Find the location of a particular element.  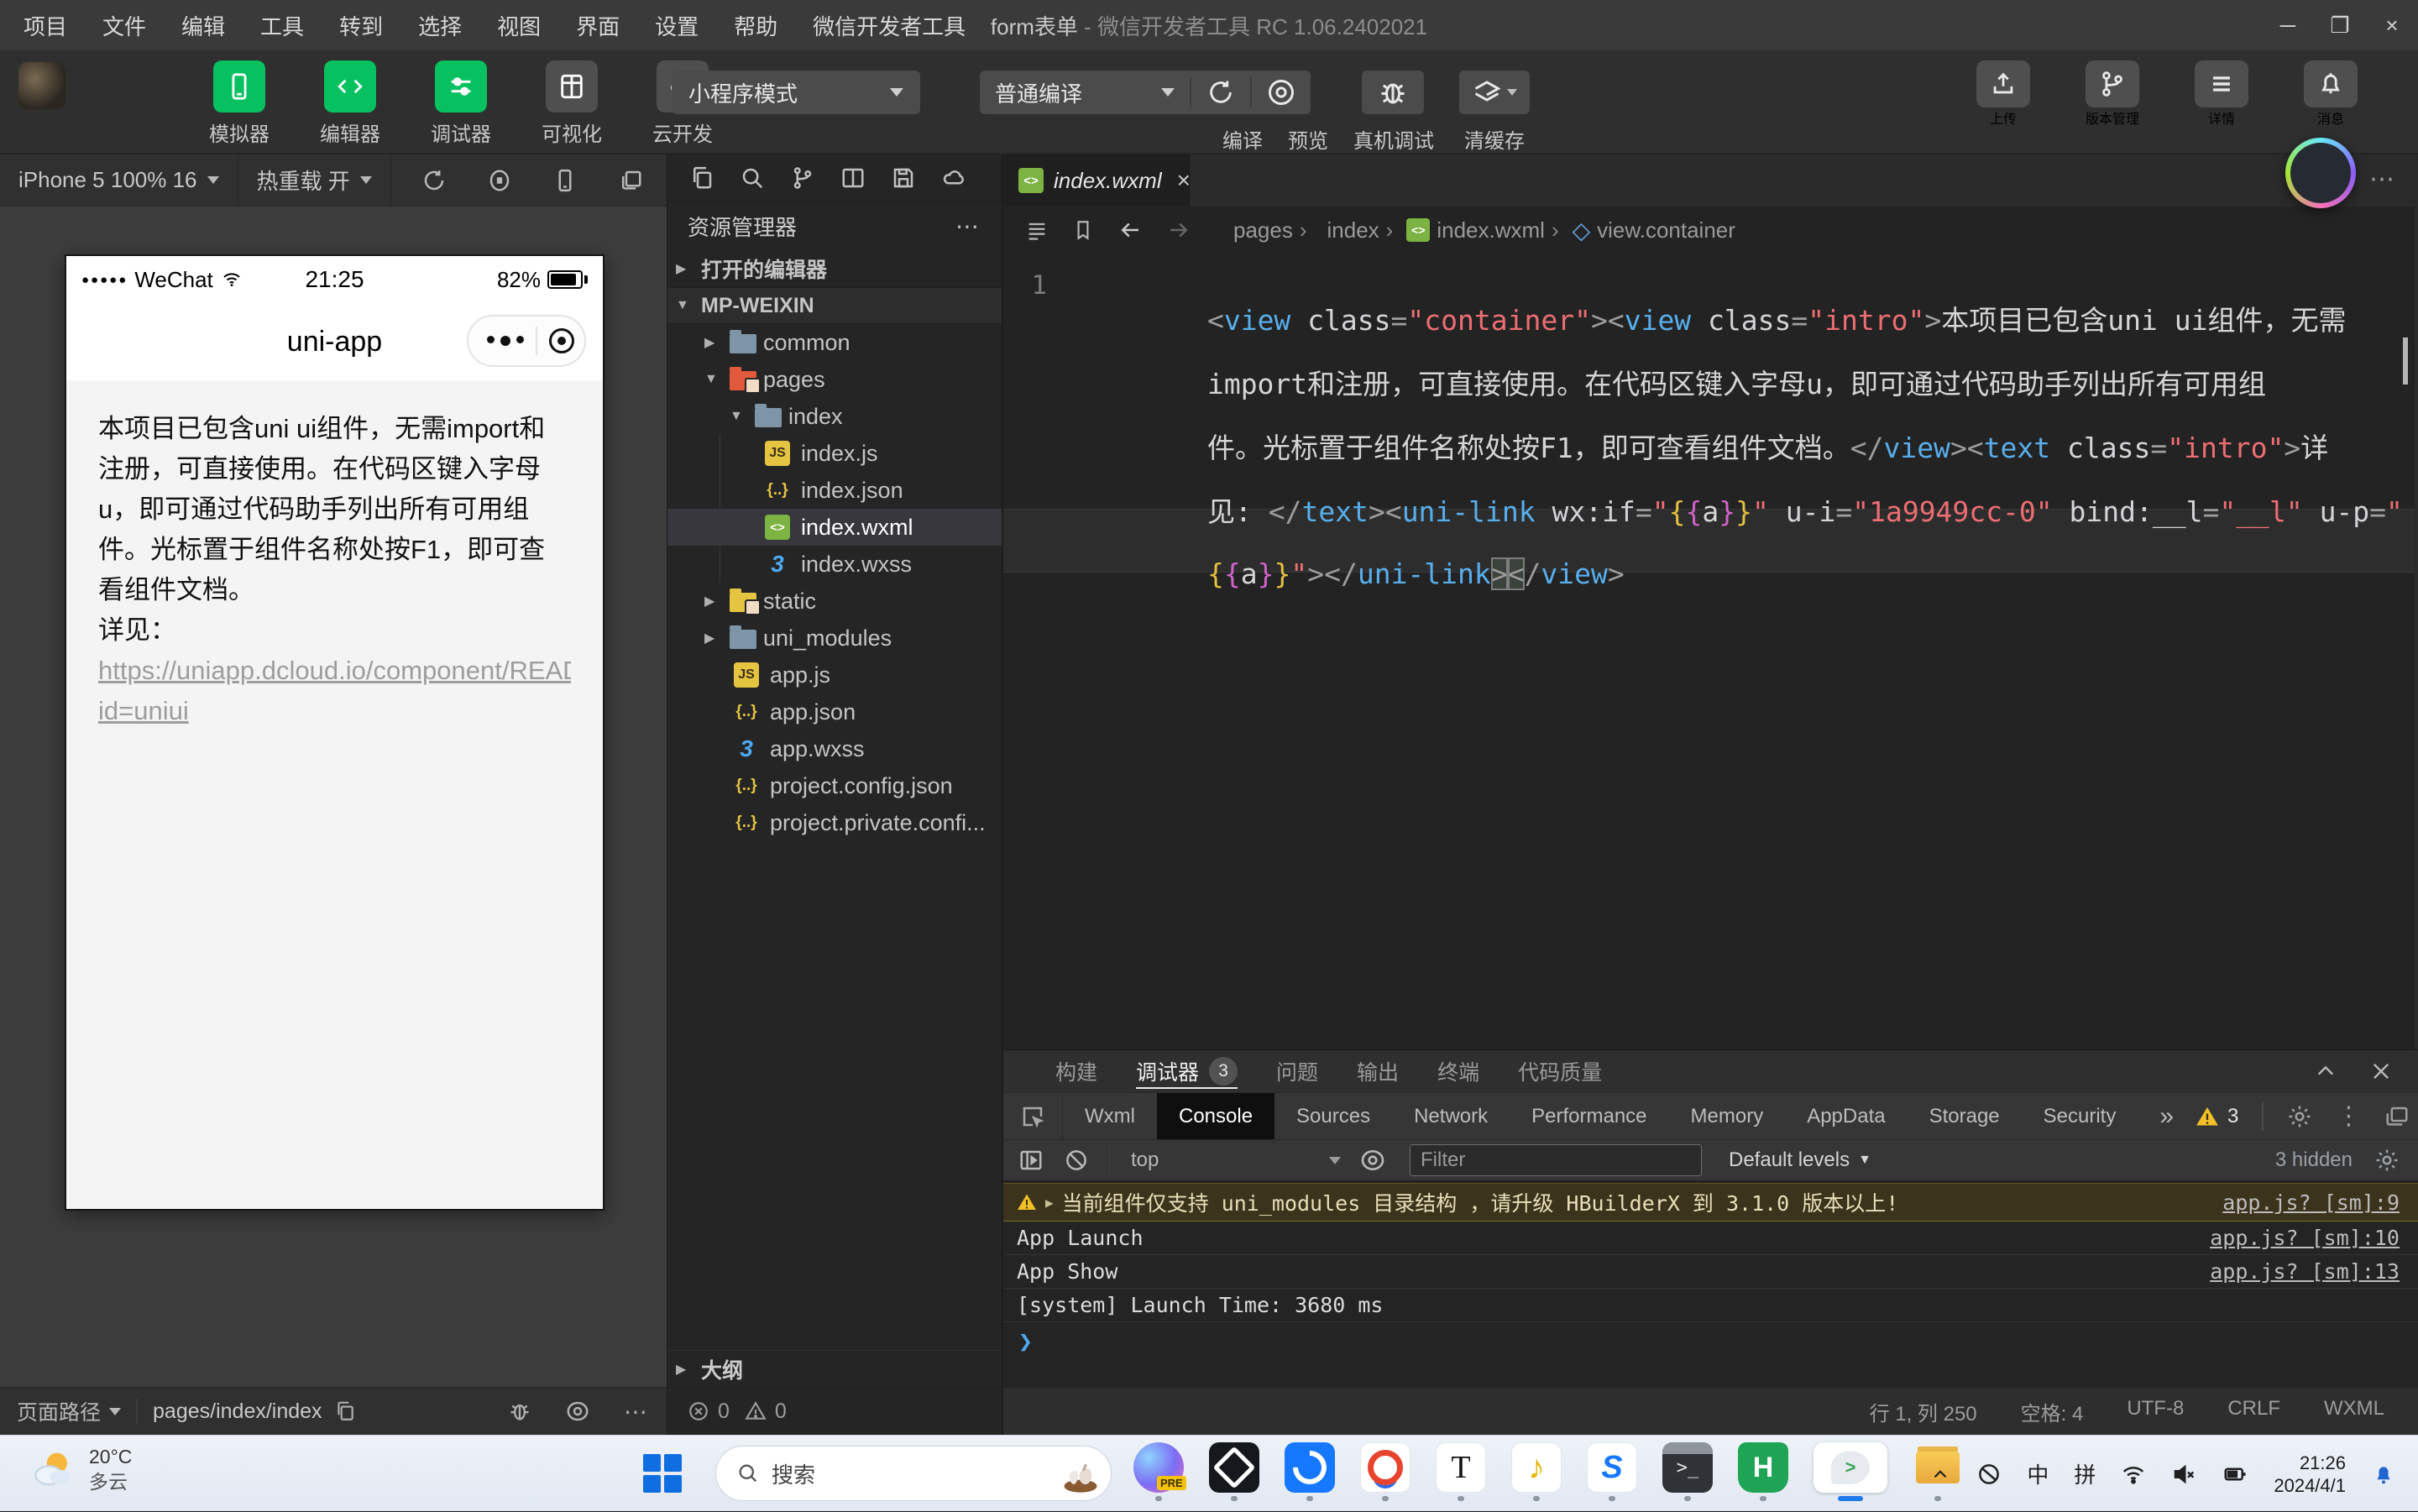

menu-item: 项目 is located at coordinates (45, 25).